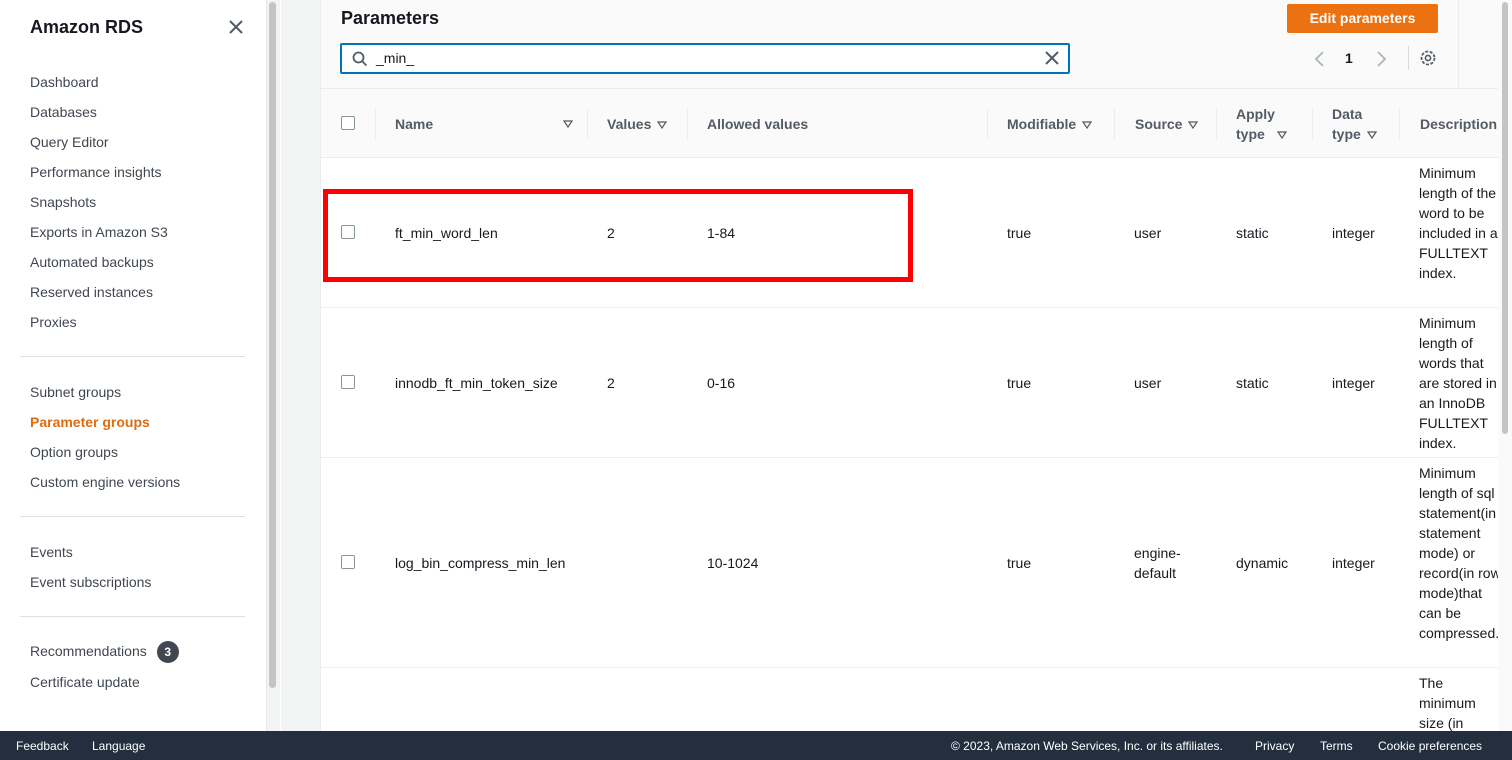 The width and height of the screenshot is (1512, 760). I want to click on panel-header: Parameters Edit parameters _min_ 1, so click(909, 44).